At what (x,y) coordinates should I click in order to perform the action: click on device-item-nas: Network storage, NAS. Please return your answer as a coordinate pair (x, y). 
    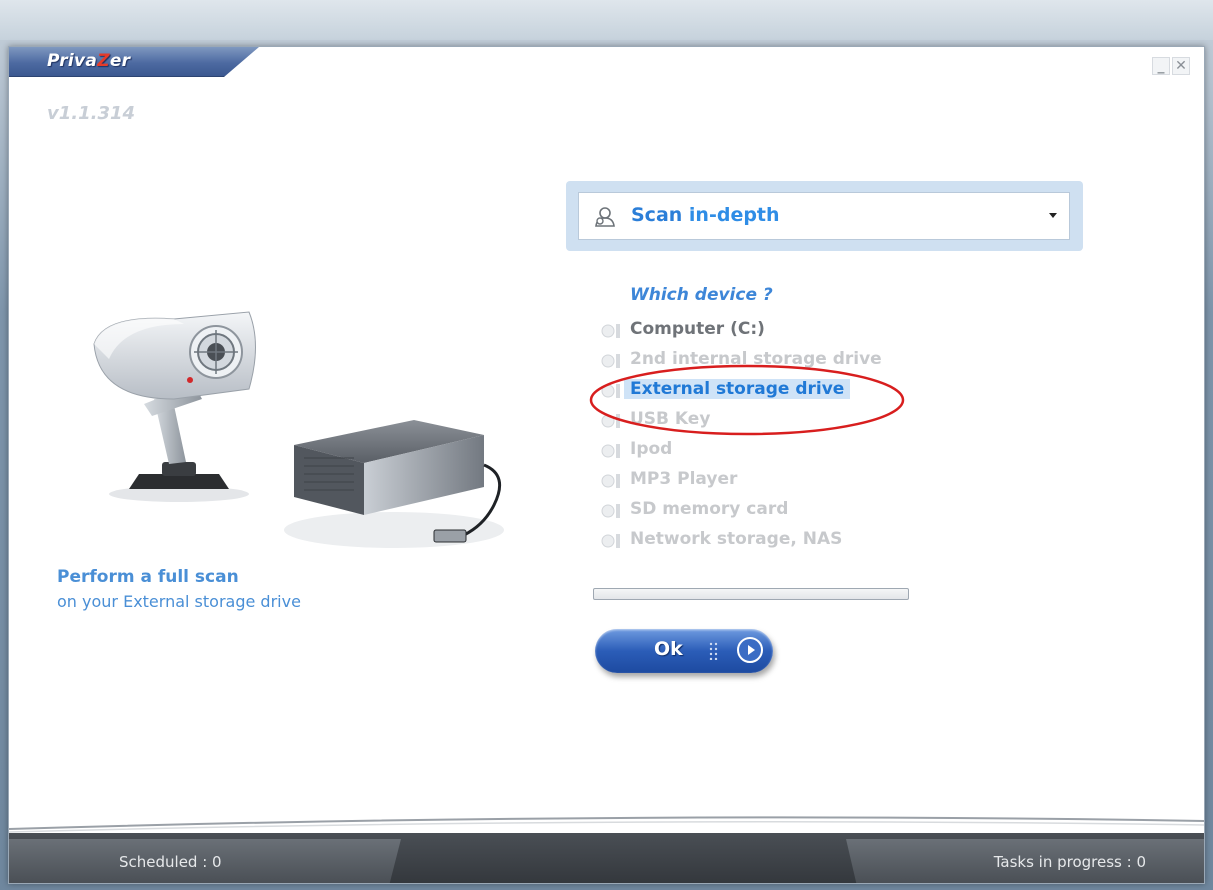
    Looking at the image, I should click on (754, 540).